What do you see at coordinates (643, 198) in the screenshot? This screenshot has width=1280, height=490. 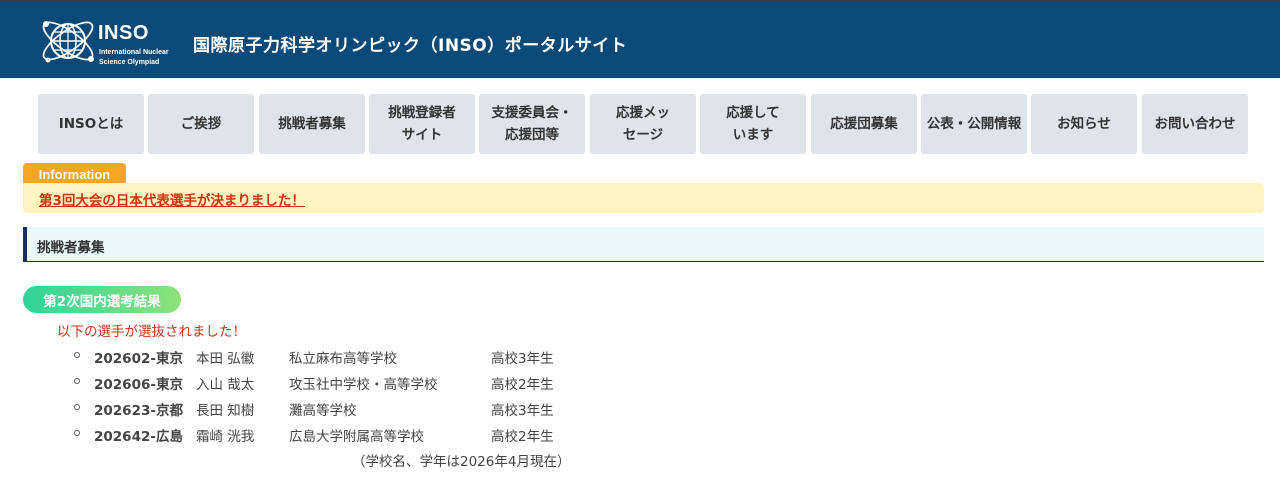 I see `information-bar: 第3回大会の日本代表選手が決まりました！` at bounding box center [643, 198].